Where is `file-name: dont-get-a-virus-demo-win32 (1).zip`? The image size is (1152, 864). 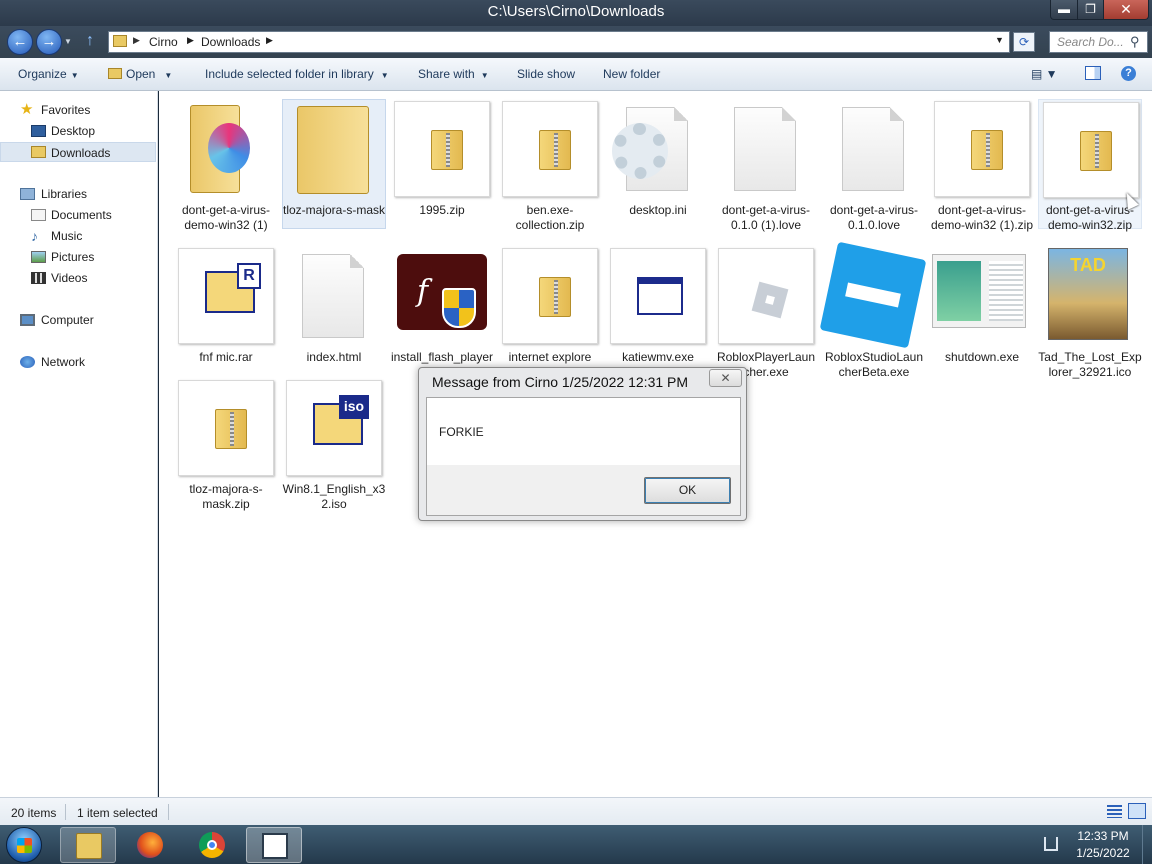 file-name: dont-get-a-virus-demo-win32 (1).zip is located at coordinates (982, 217).